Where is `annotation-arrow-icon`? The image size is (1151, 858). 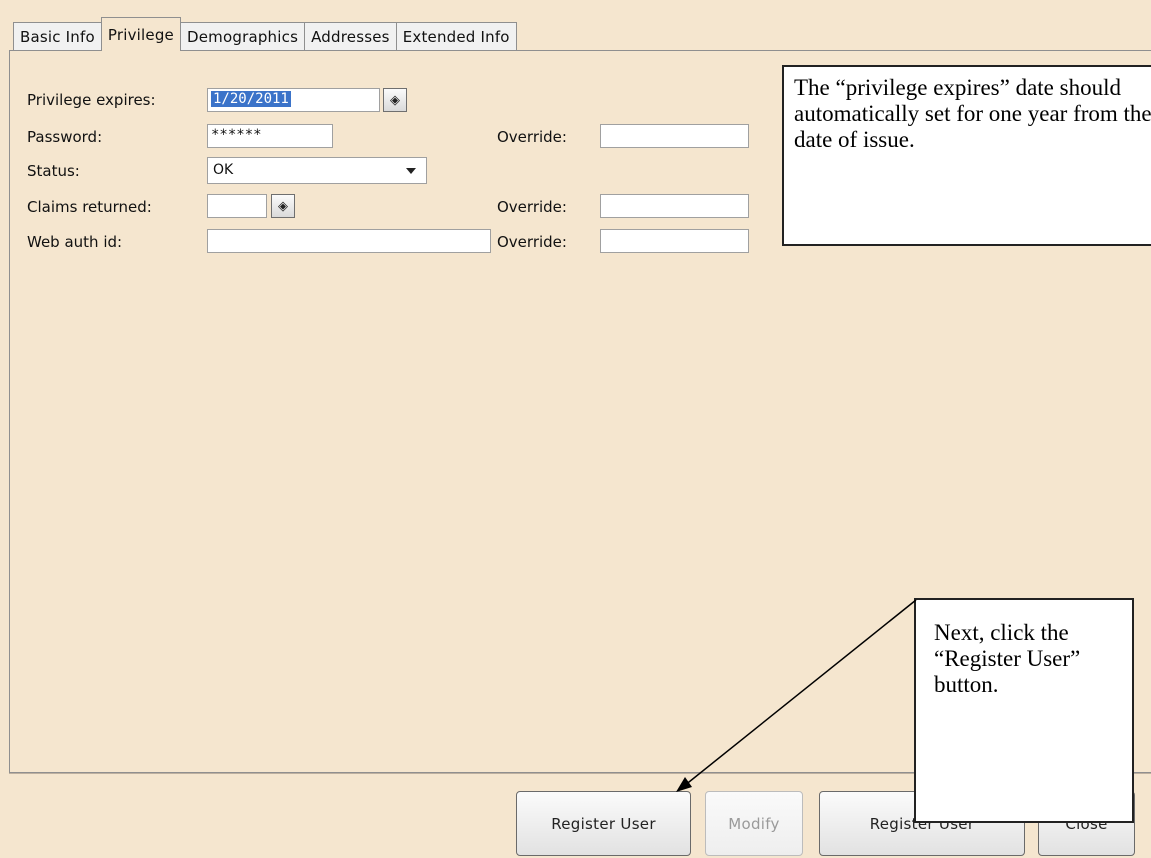 annotation-arrow-icon is located at coordinates (796, 695).